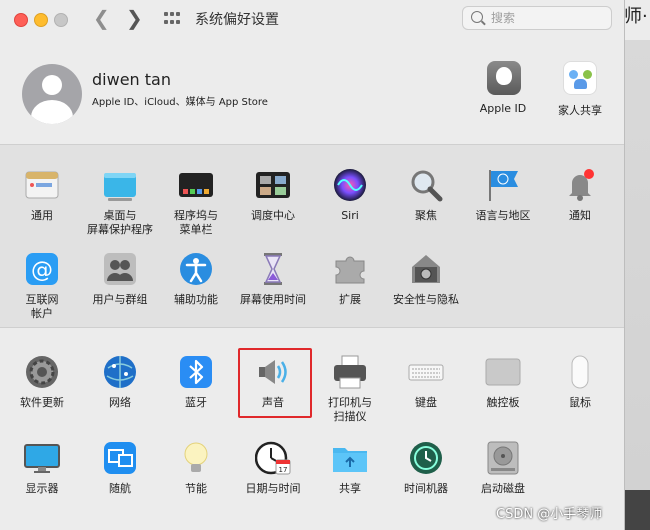 This screenshot has height=530, width=650. What do you see at coordinates (350, 458) in the screenshot?
I see `sharing-icon` at bounding box center [350, 458].